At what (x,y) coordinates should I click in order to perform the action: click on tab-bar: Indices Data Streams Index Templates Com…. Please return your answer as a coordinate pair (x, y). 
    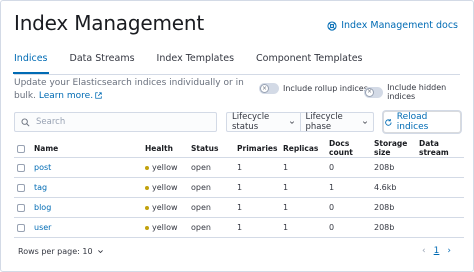
    Looking at the image, I should click on (188, 61).